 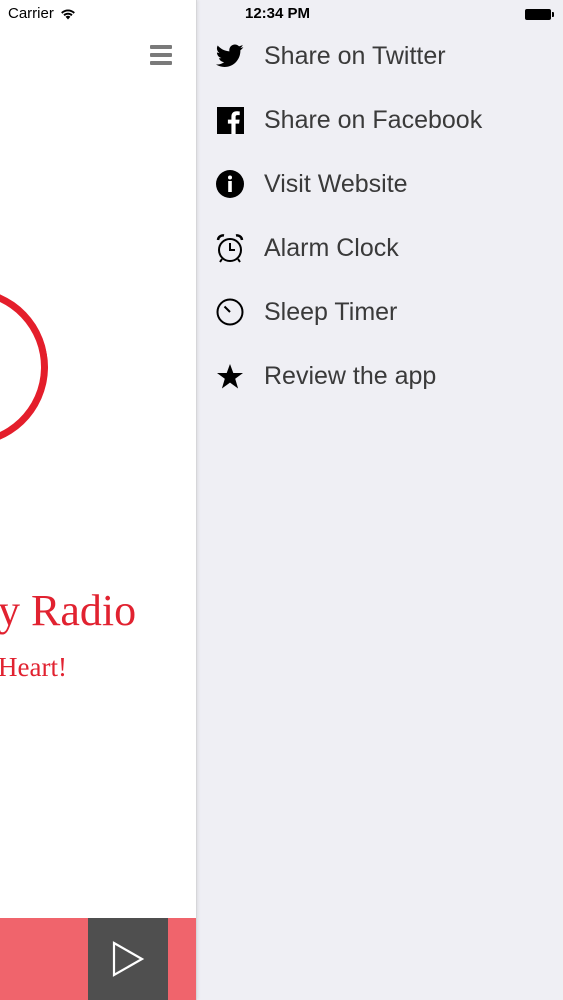 What do you see at coordinates (161, 55) in the screenshot?
I see `hamburger-menu-icon` at bounding box center [161, 55].